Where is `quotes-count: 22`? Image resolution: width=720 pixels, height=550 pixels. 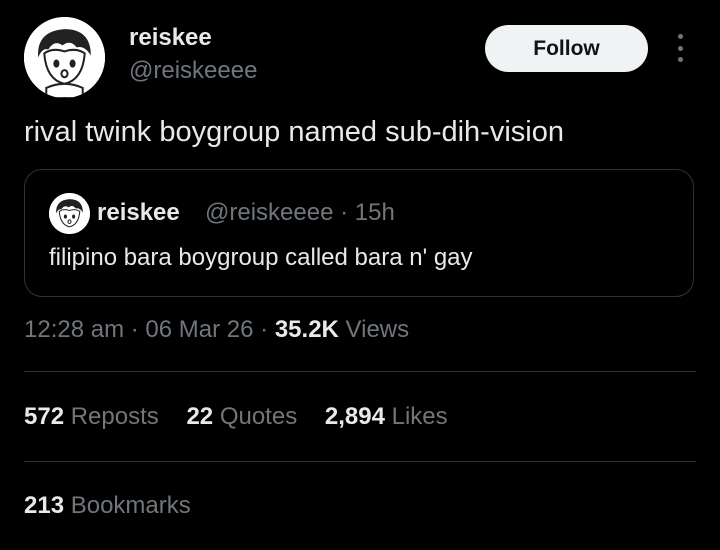 quotes-count: 22 is located at coordinates (200, 416).